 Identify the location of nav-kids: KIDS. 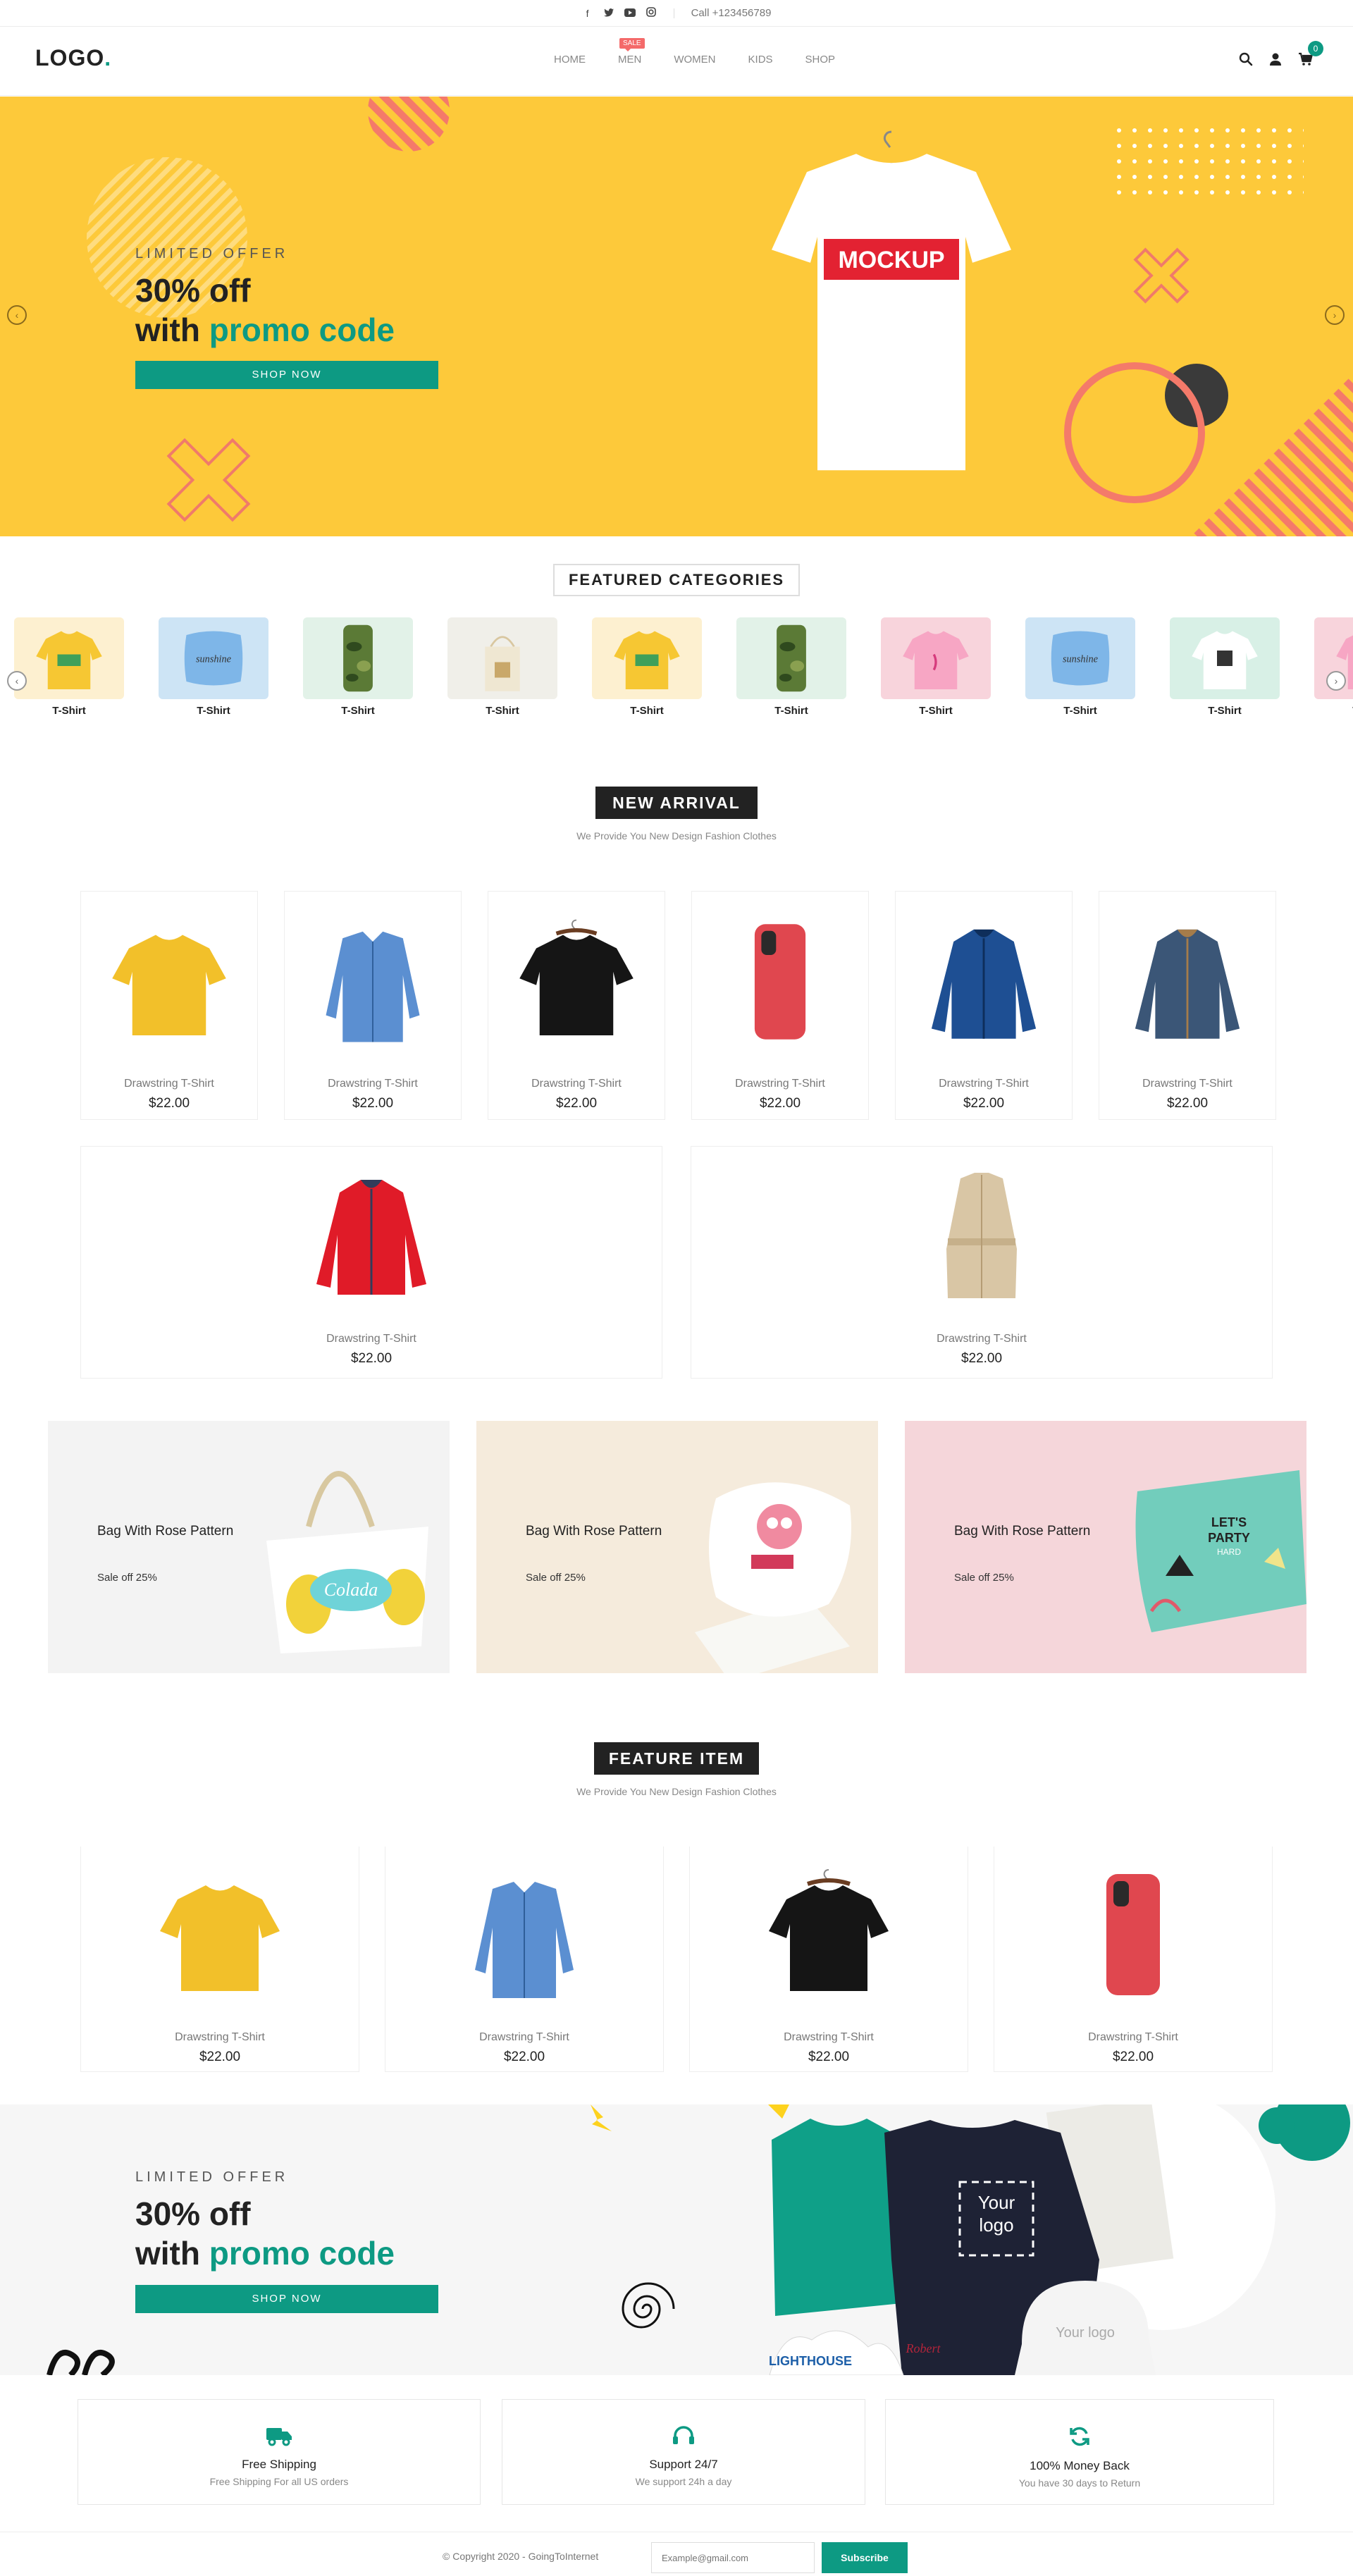
(760, 60).